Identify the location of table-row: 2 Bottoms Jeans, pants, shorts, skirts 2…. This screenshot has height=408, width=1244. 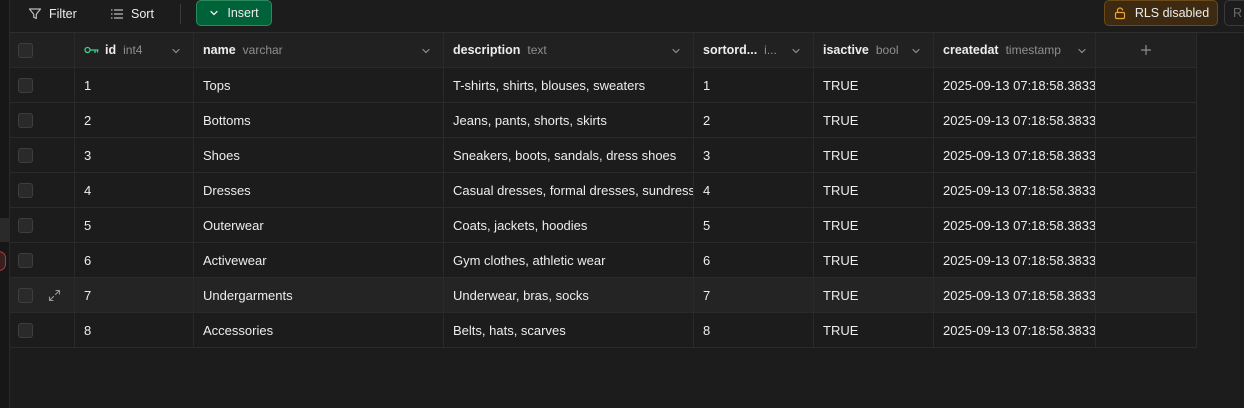
(603, 120).